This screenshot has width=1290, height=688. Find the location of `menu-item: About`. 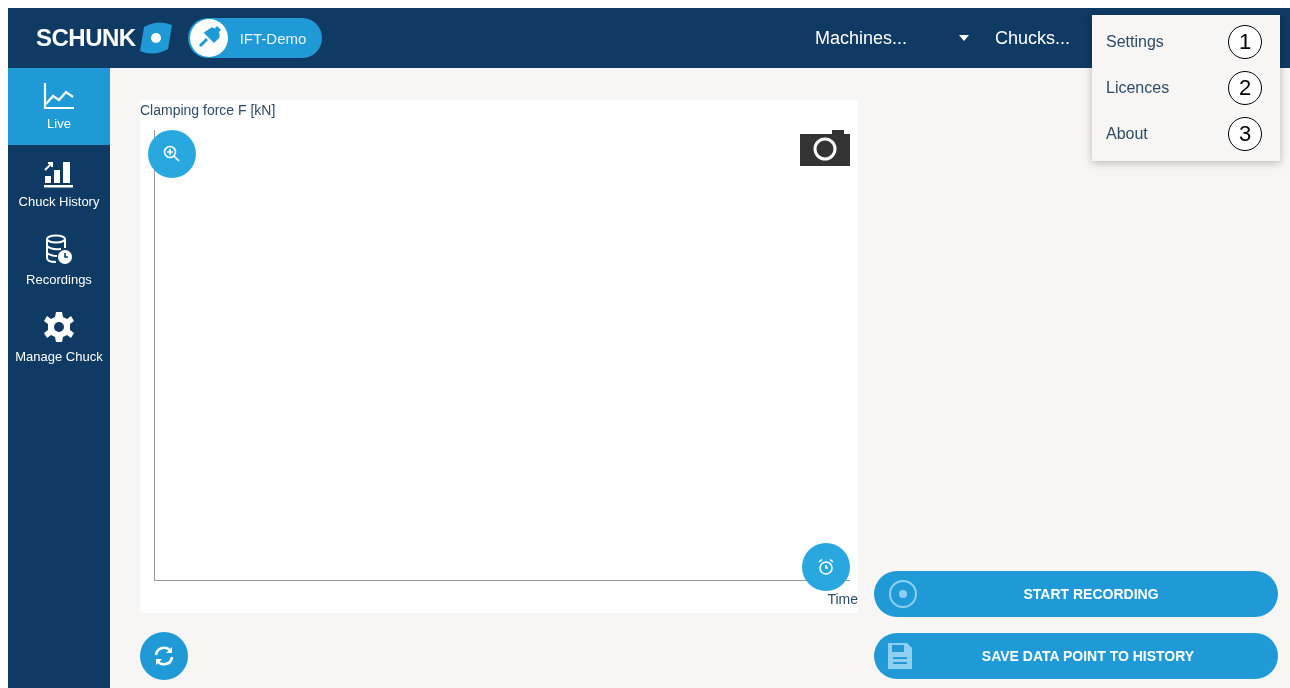

menu-item: About is located at coordinates (1127, 134).